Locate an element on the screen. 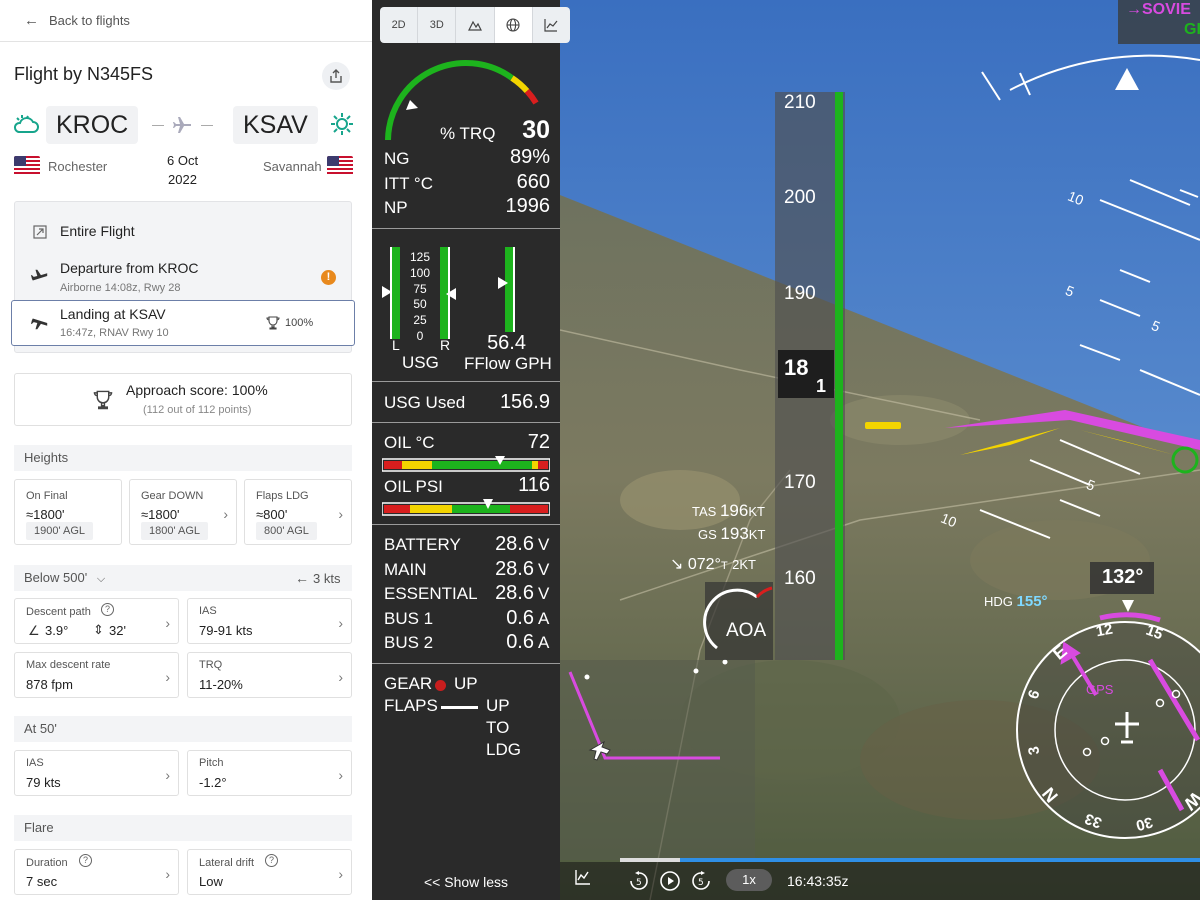 The height and width of the screenshot is (900, 1200). height-card-on-final: On Final ≈1800' 1900' AGL is located at coordinates (68, 512).